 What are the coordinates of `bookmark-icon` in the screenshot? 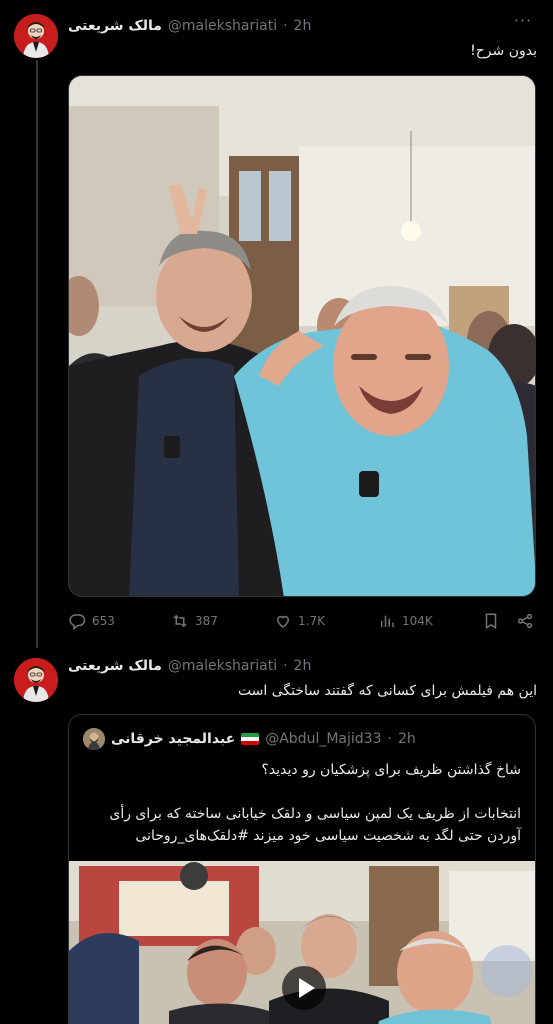 It's located at (491, 621).